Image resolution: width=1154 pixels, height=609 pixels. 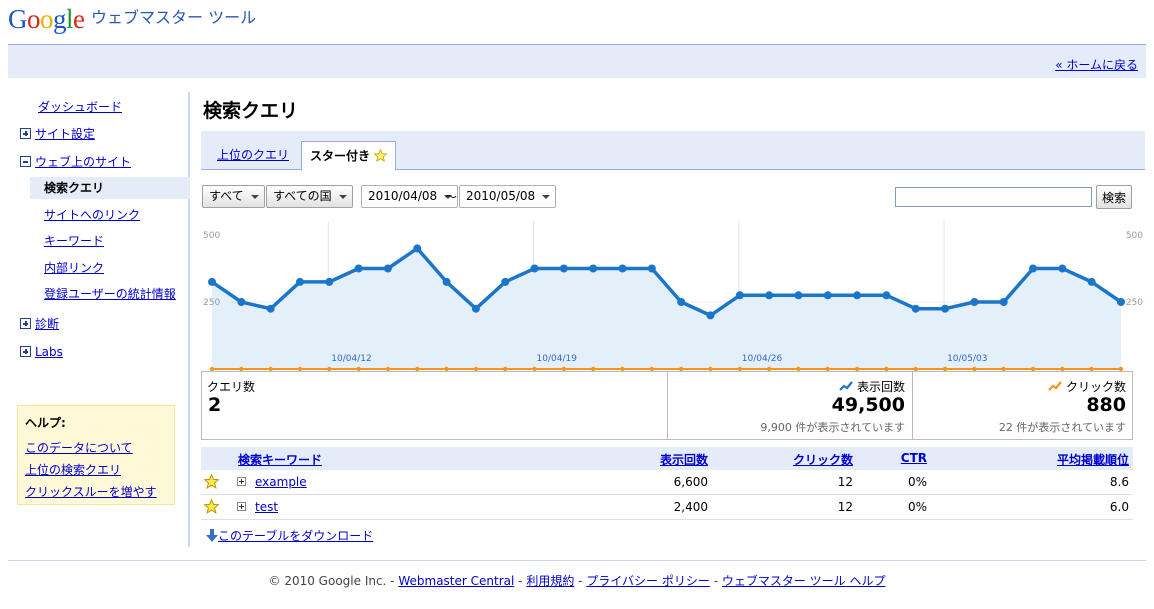 What do you see at coordinates (174, 17) in the screenshot?
I see `product-name: ウェブマスター ツール` at bounding box center [174, 17].